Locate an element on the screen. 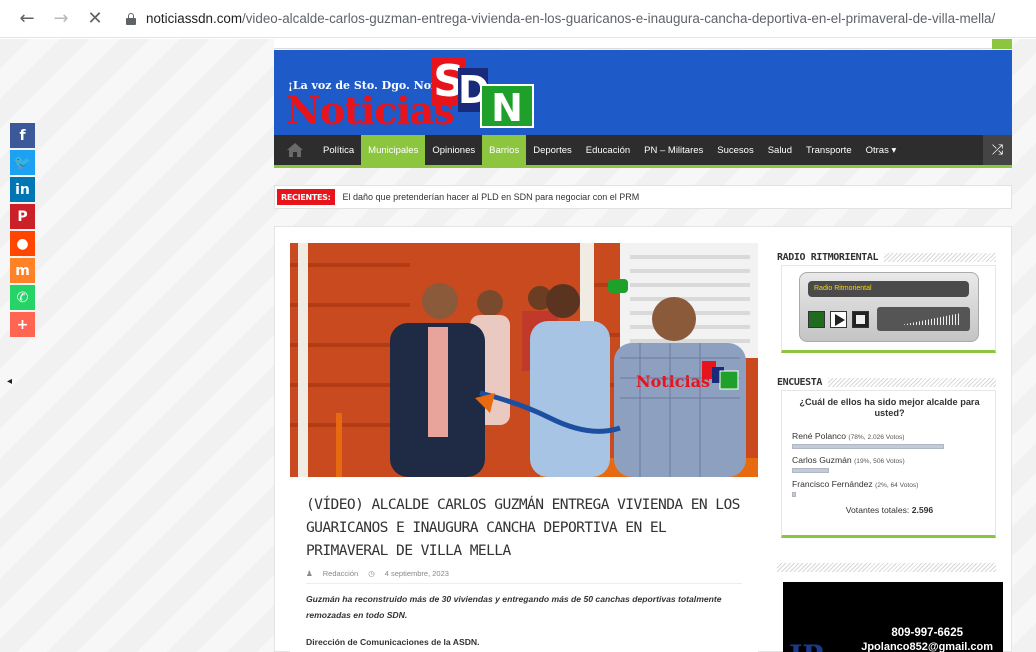  pinterest-icon: P is located at coordinates (22, 216).